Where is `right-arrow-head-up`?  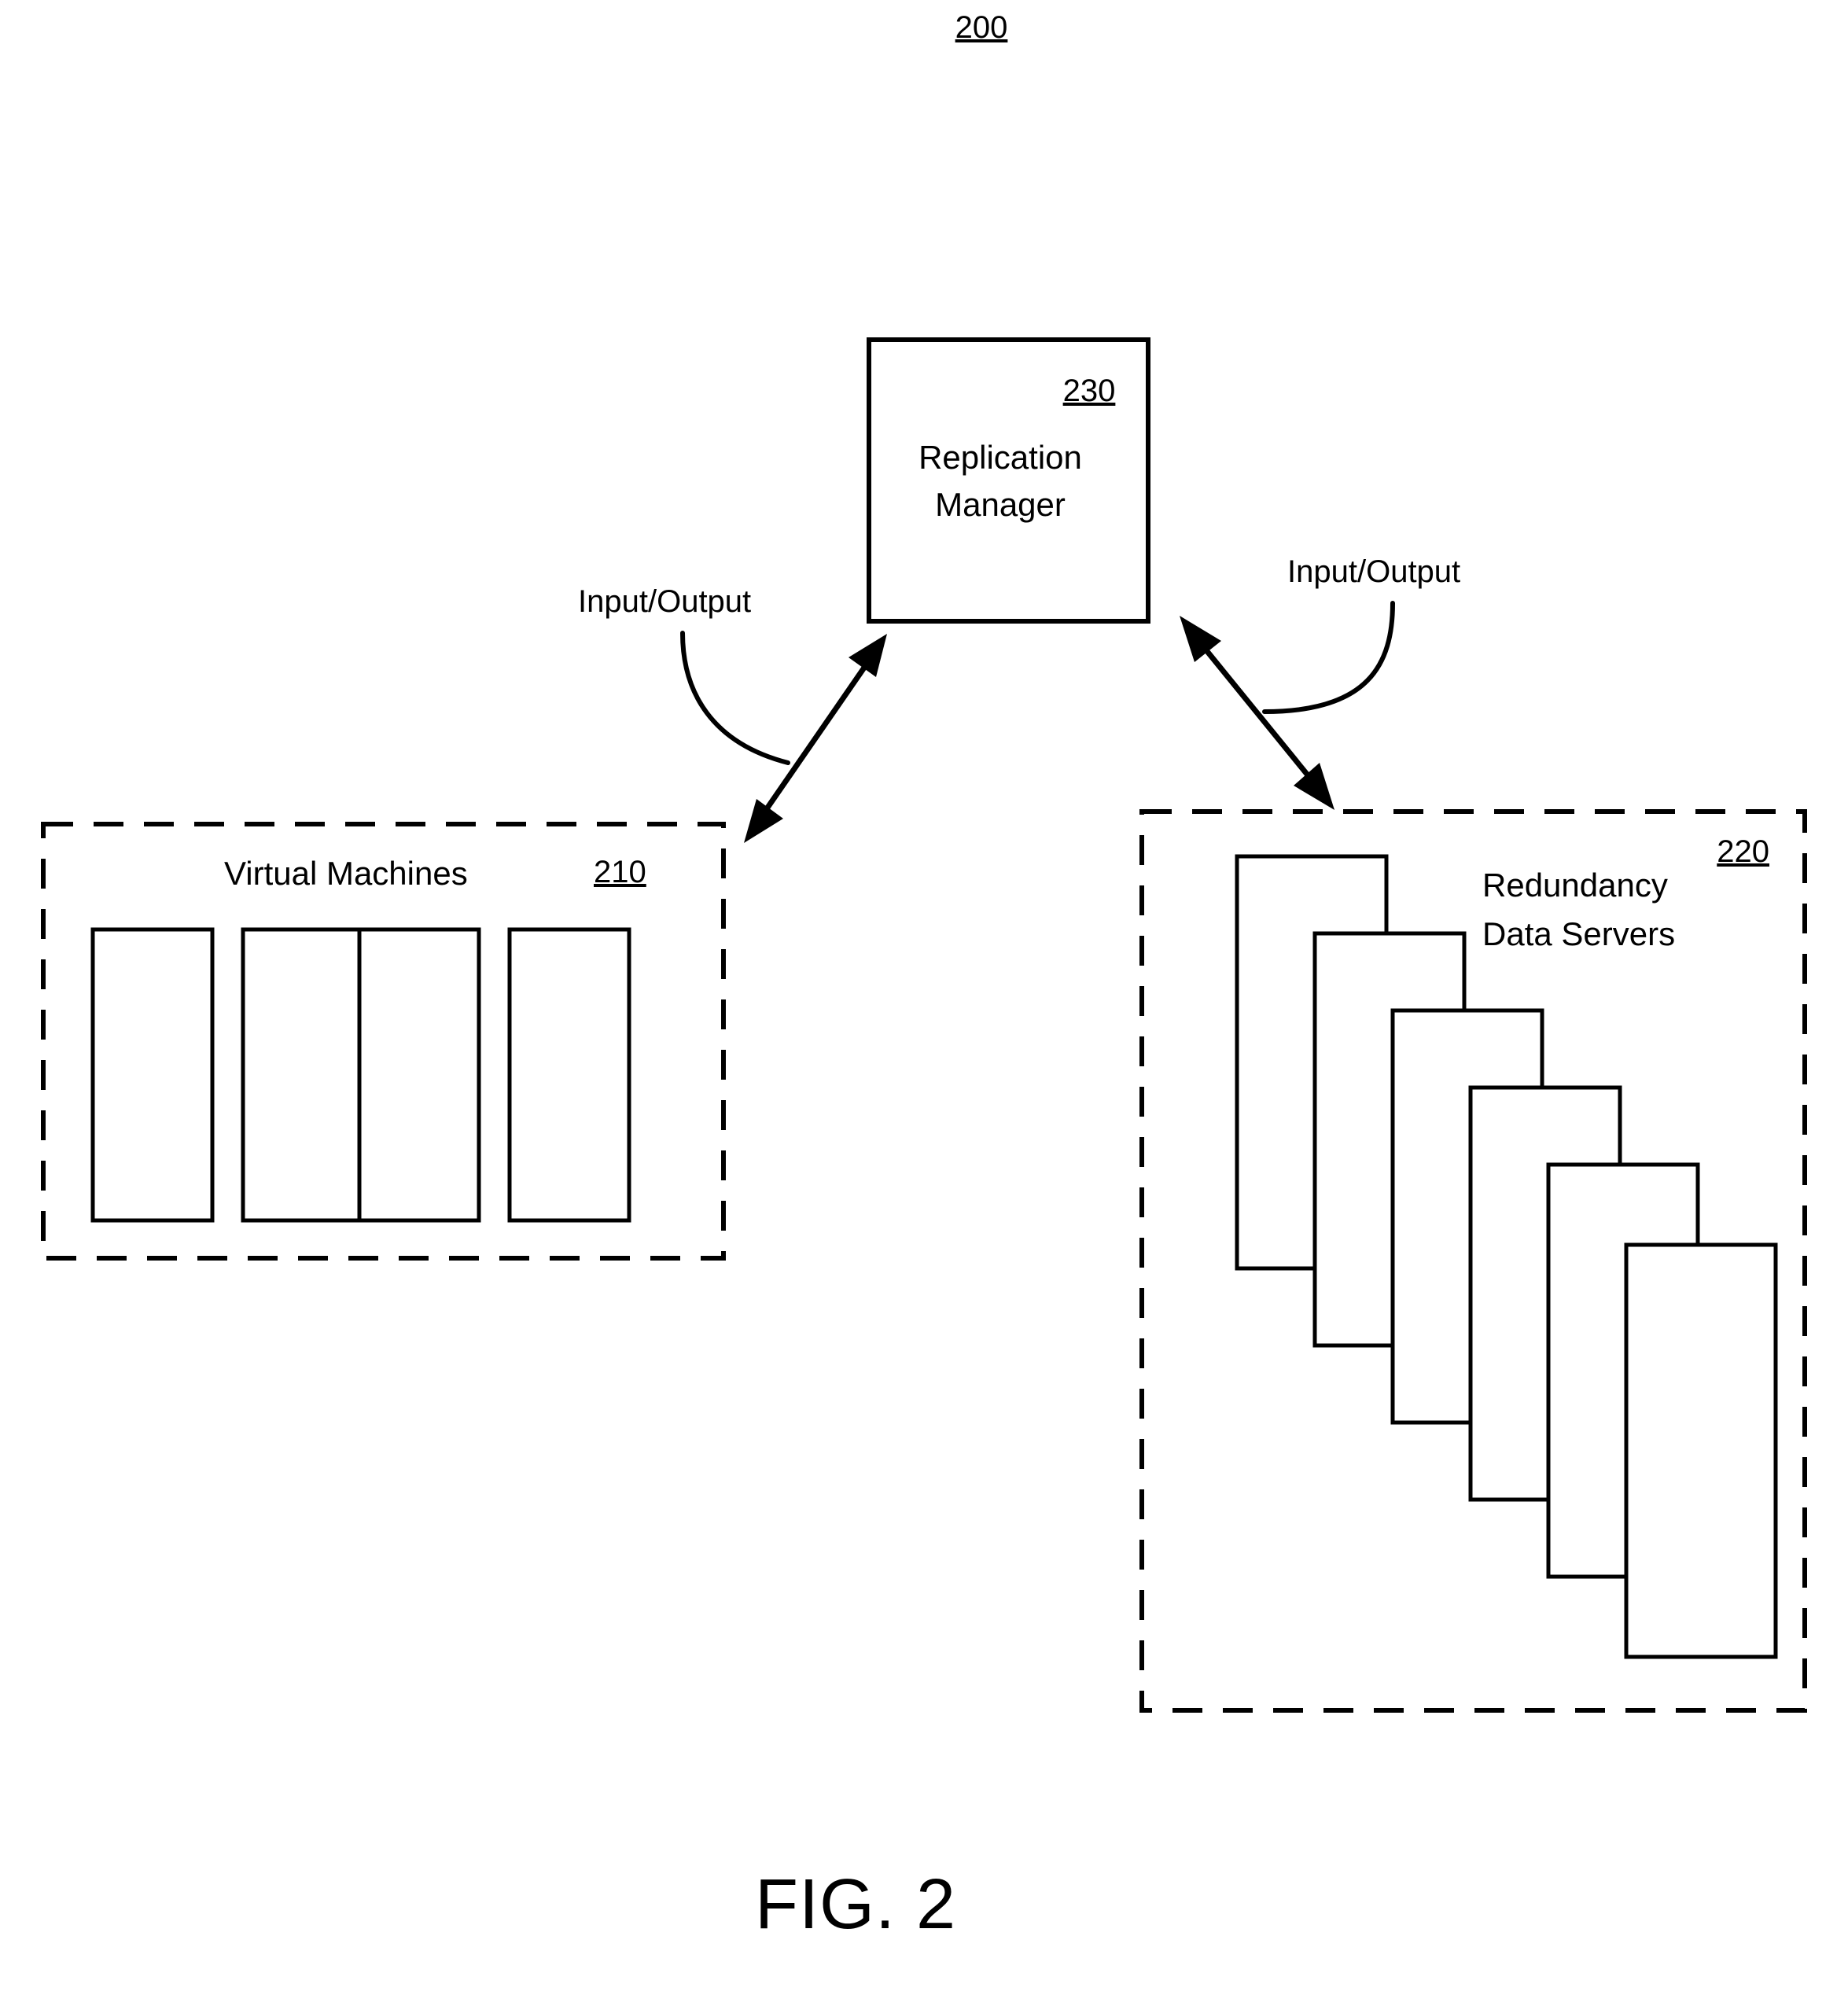
right-arrow-head-up is located at coordinates (1200, 639).